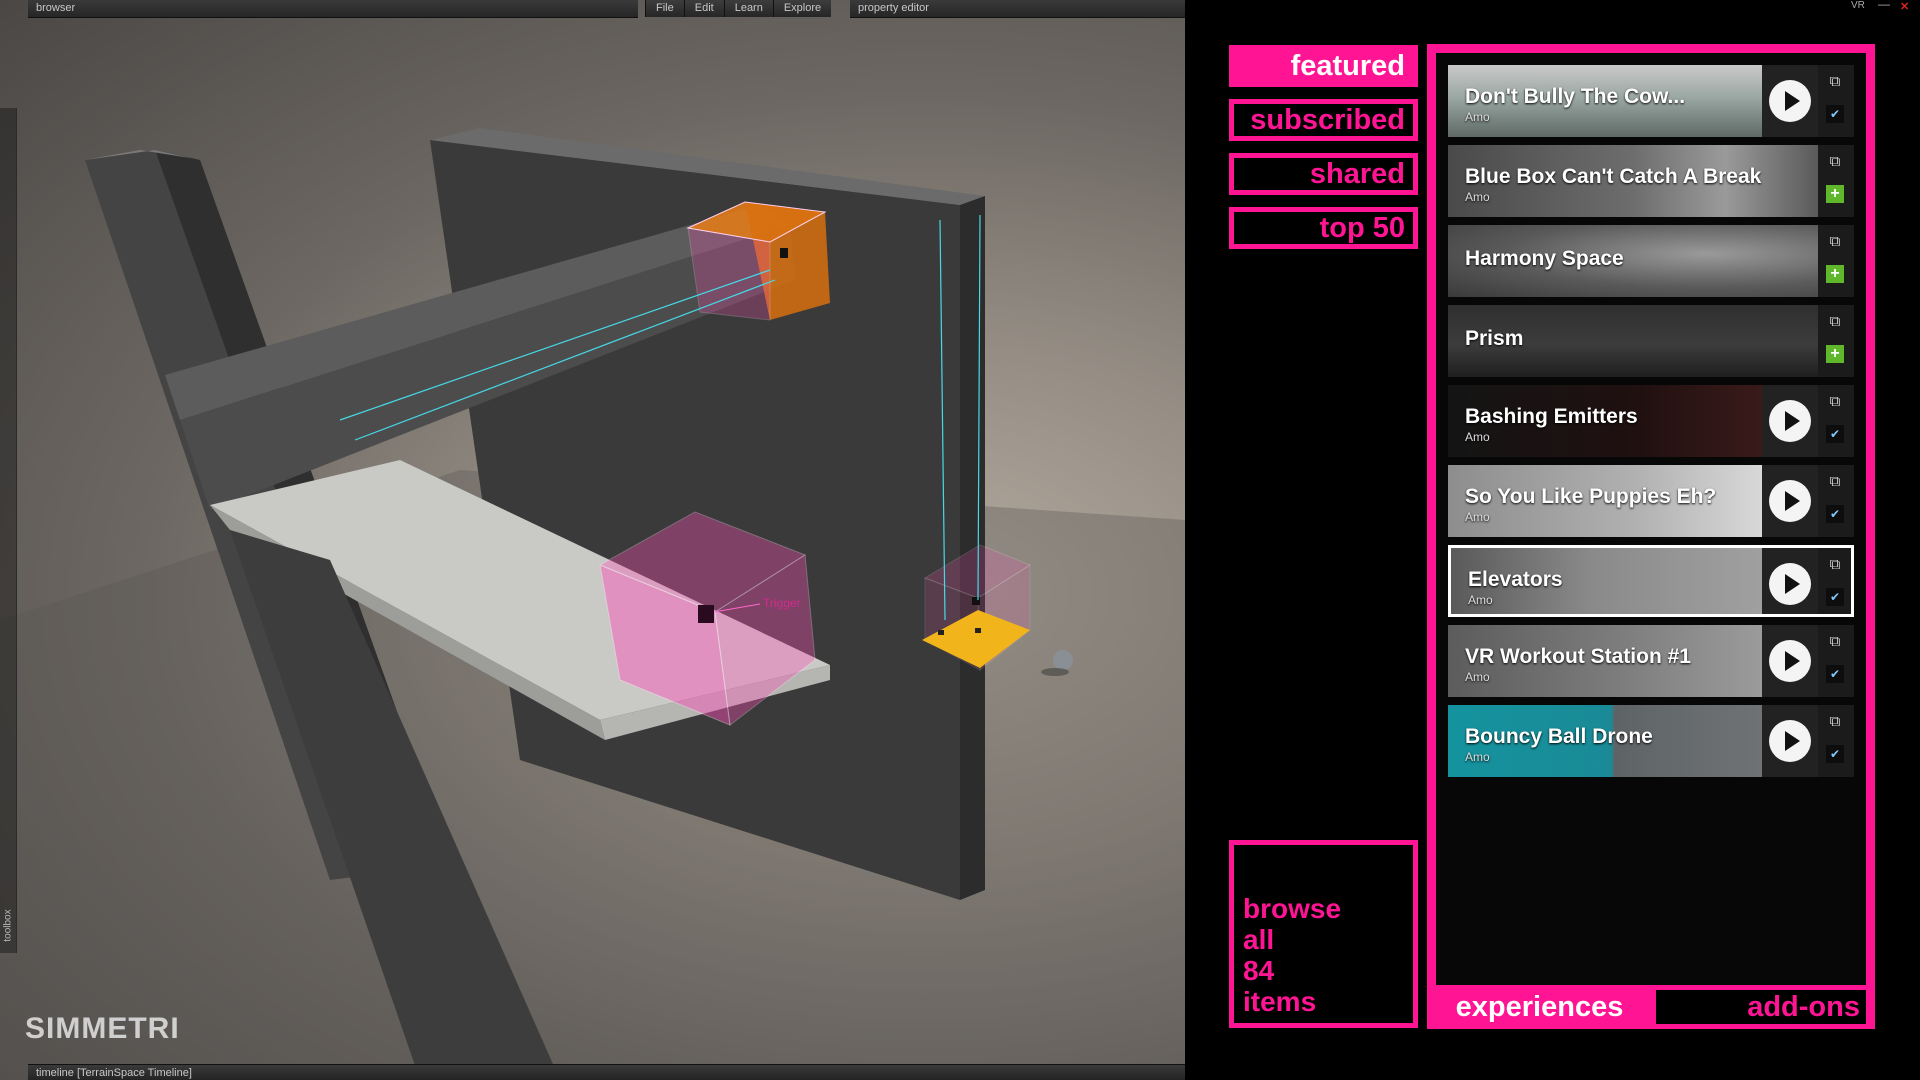  Describe the element at coordinates (748, 8) in the screenshot. I see `menu-learn: Learn` at that location.